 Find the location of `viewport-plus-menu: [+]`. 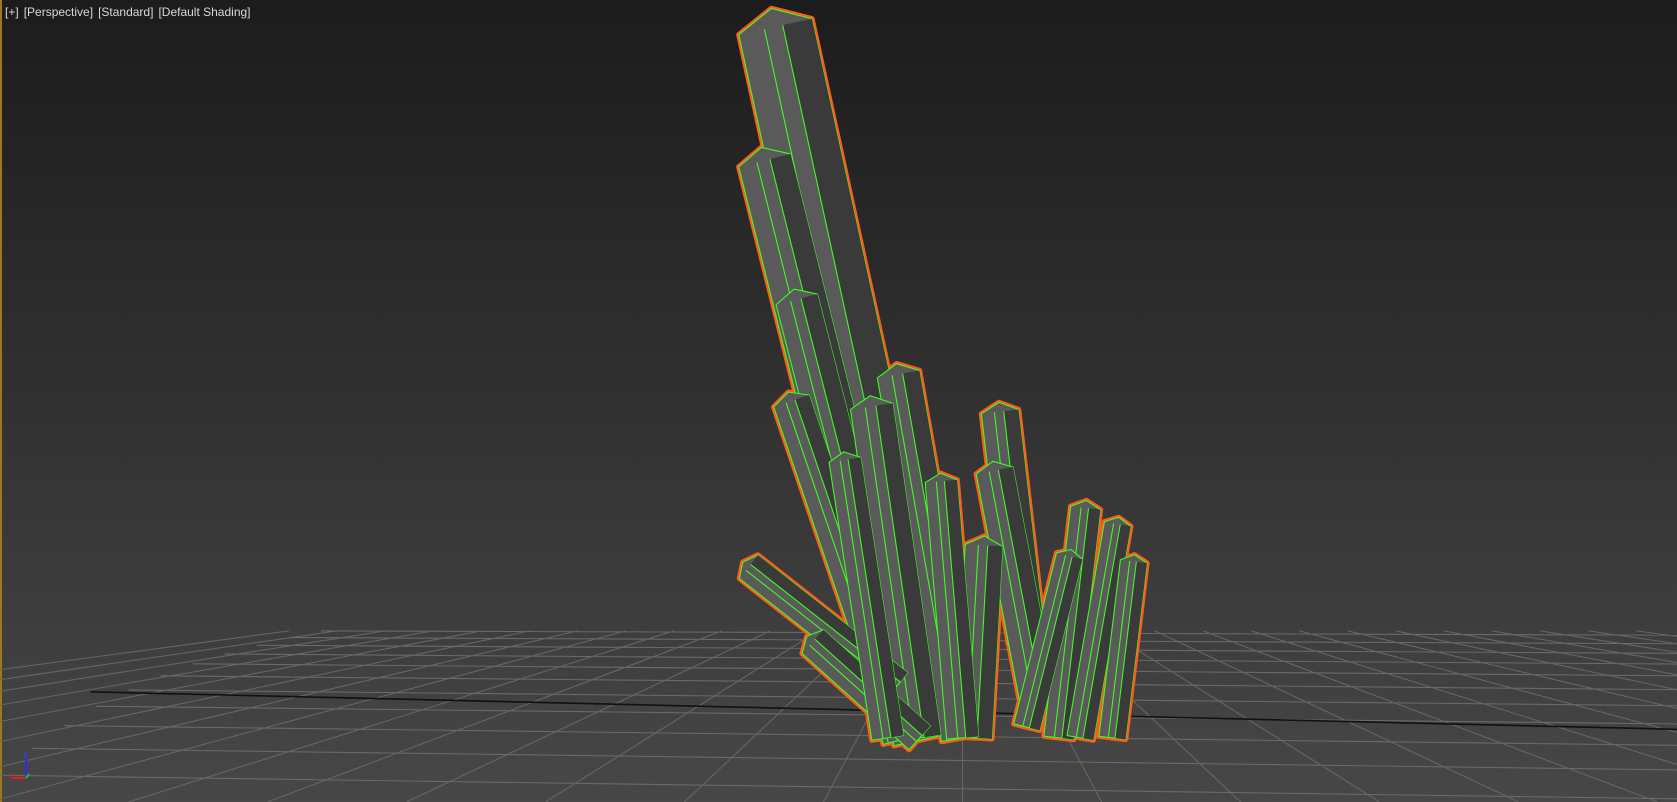

viewport-plus-menu: [+] is located at coordinates (12, 12).